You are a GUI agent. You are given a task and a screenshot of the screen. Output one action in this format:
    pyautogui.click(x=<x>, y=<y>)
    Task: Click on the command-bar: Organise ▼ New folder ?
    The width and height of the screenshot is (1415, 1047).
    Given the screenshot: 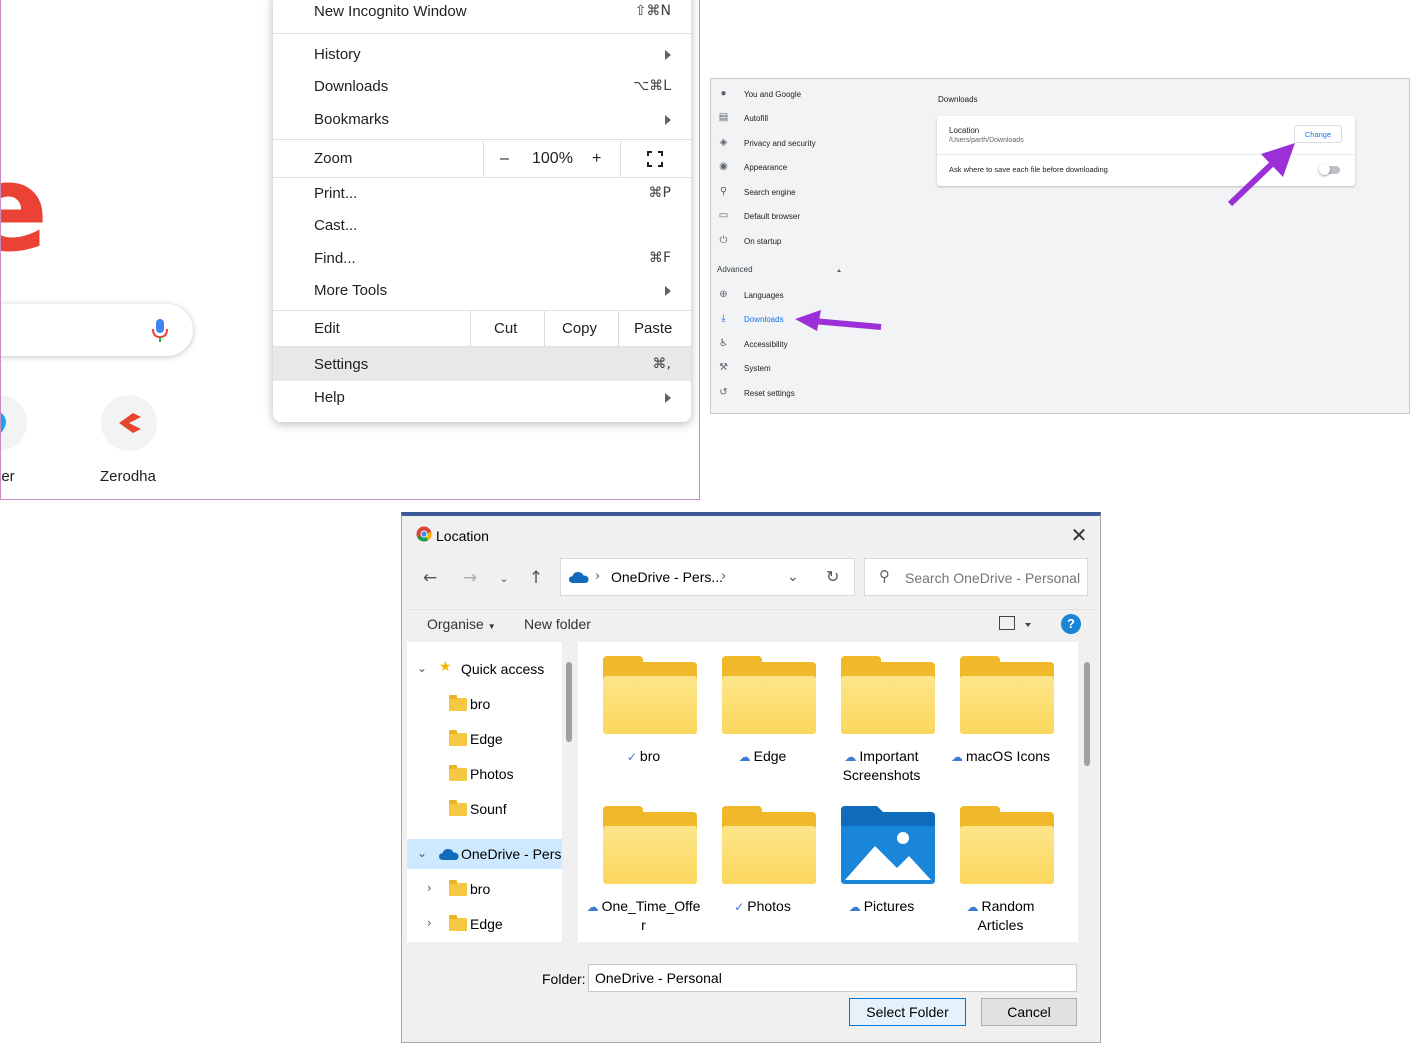 What is the action you would take?
    pyautogui.click(x=751, y=624)
    